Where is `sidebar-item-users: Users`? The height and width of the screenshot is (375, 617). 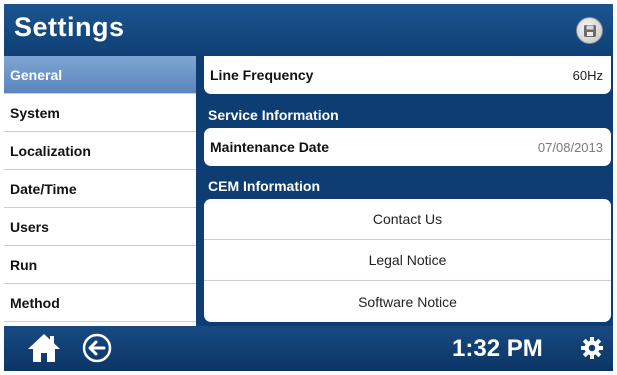
sidebar-item-users: Users is located at coordinates (100, 227).